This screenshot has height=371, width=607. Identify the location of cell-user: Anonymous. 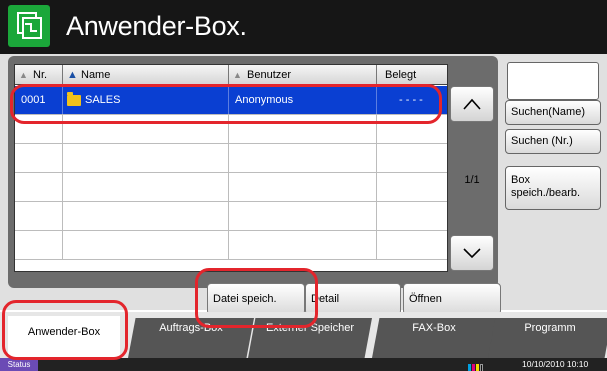
(303, 100).